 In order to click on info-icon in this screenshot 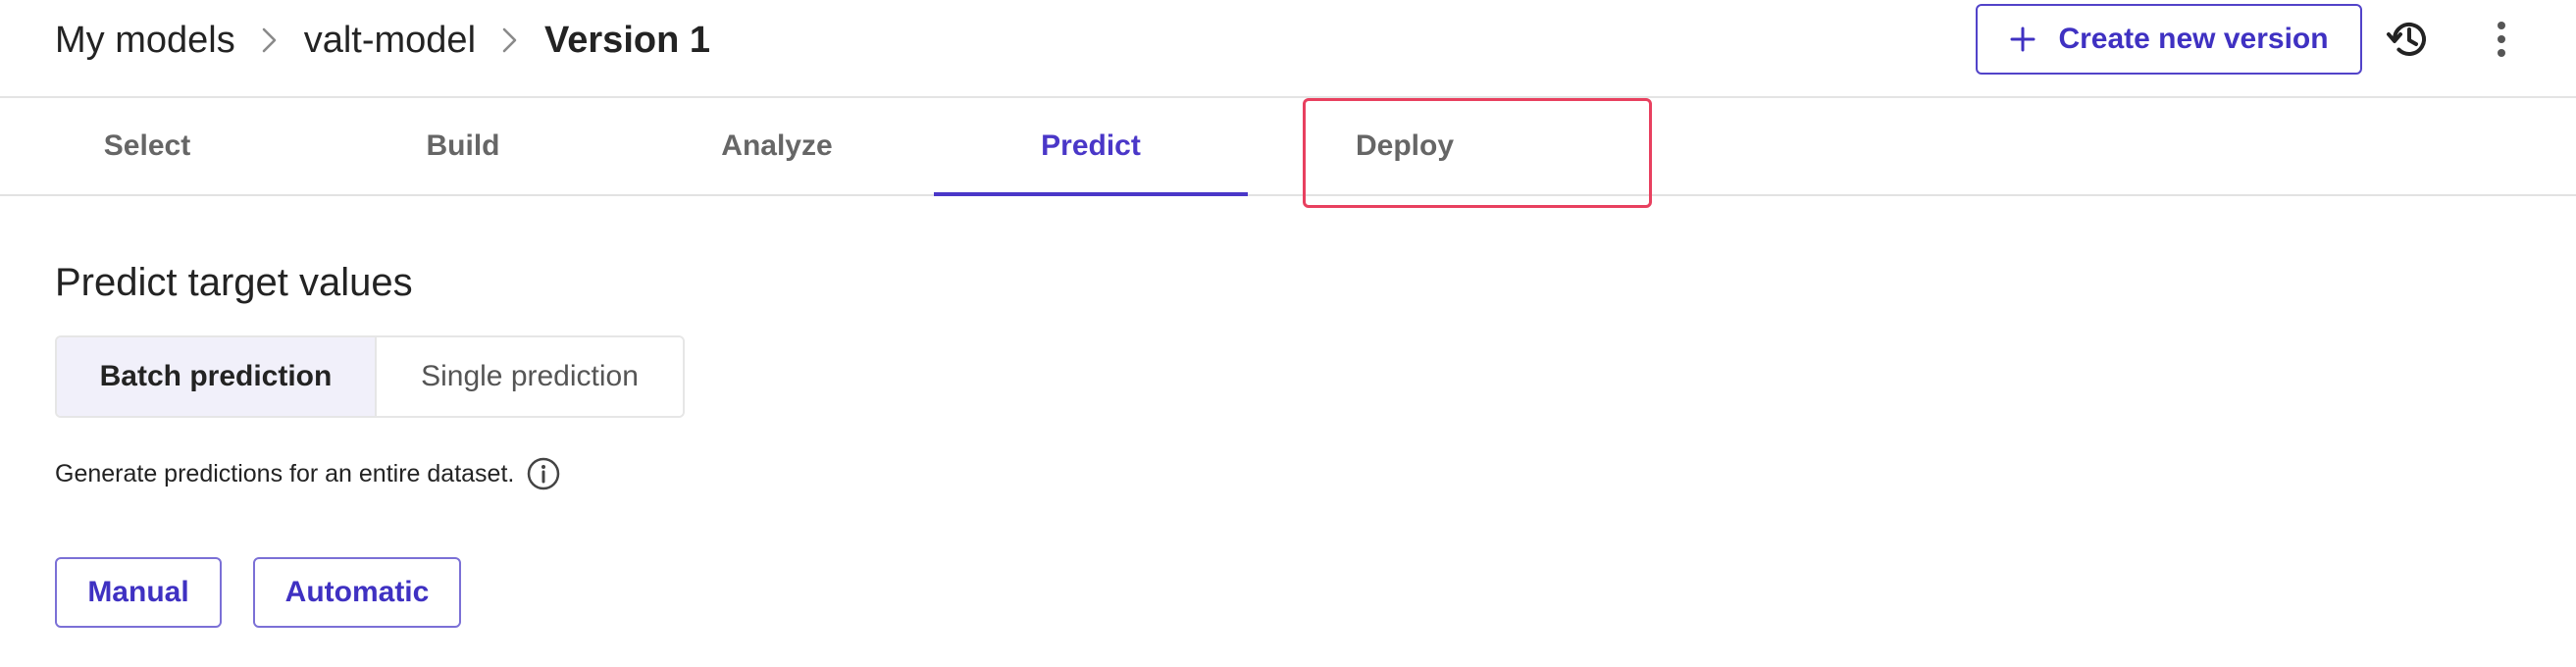, I will do `click(543, 473)`.